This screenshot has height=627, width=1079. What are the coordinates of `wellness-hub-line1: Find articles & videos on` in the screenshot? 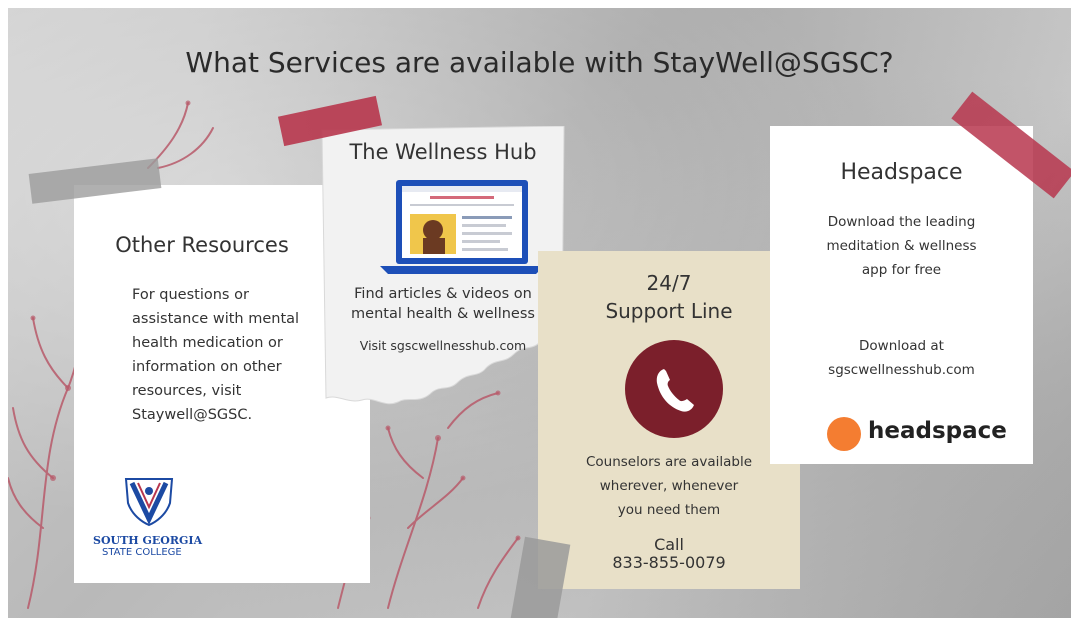 It's located at (443, 294).